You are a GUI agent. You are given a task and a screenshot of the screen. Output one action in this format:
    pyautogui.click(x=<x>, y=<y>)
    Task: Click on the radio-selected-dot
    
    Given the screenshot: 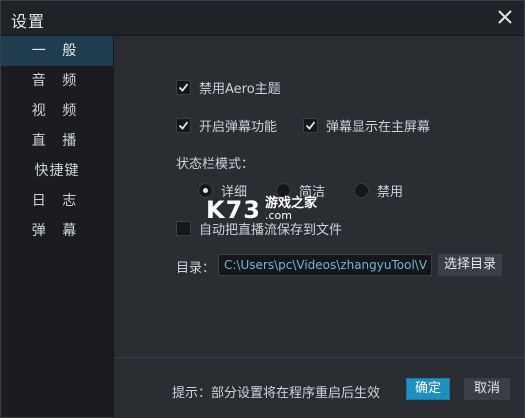 What is the action you would take?
    pyautogui.click(x=205, y=190)
    